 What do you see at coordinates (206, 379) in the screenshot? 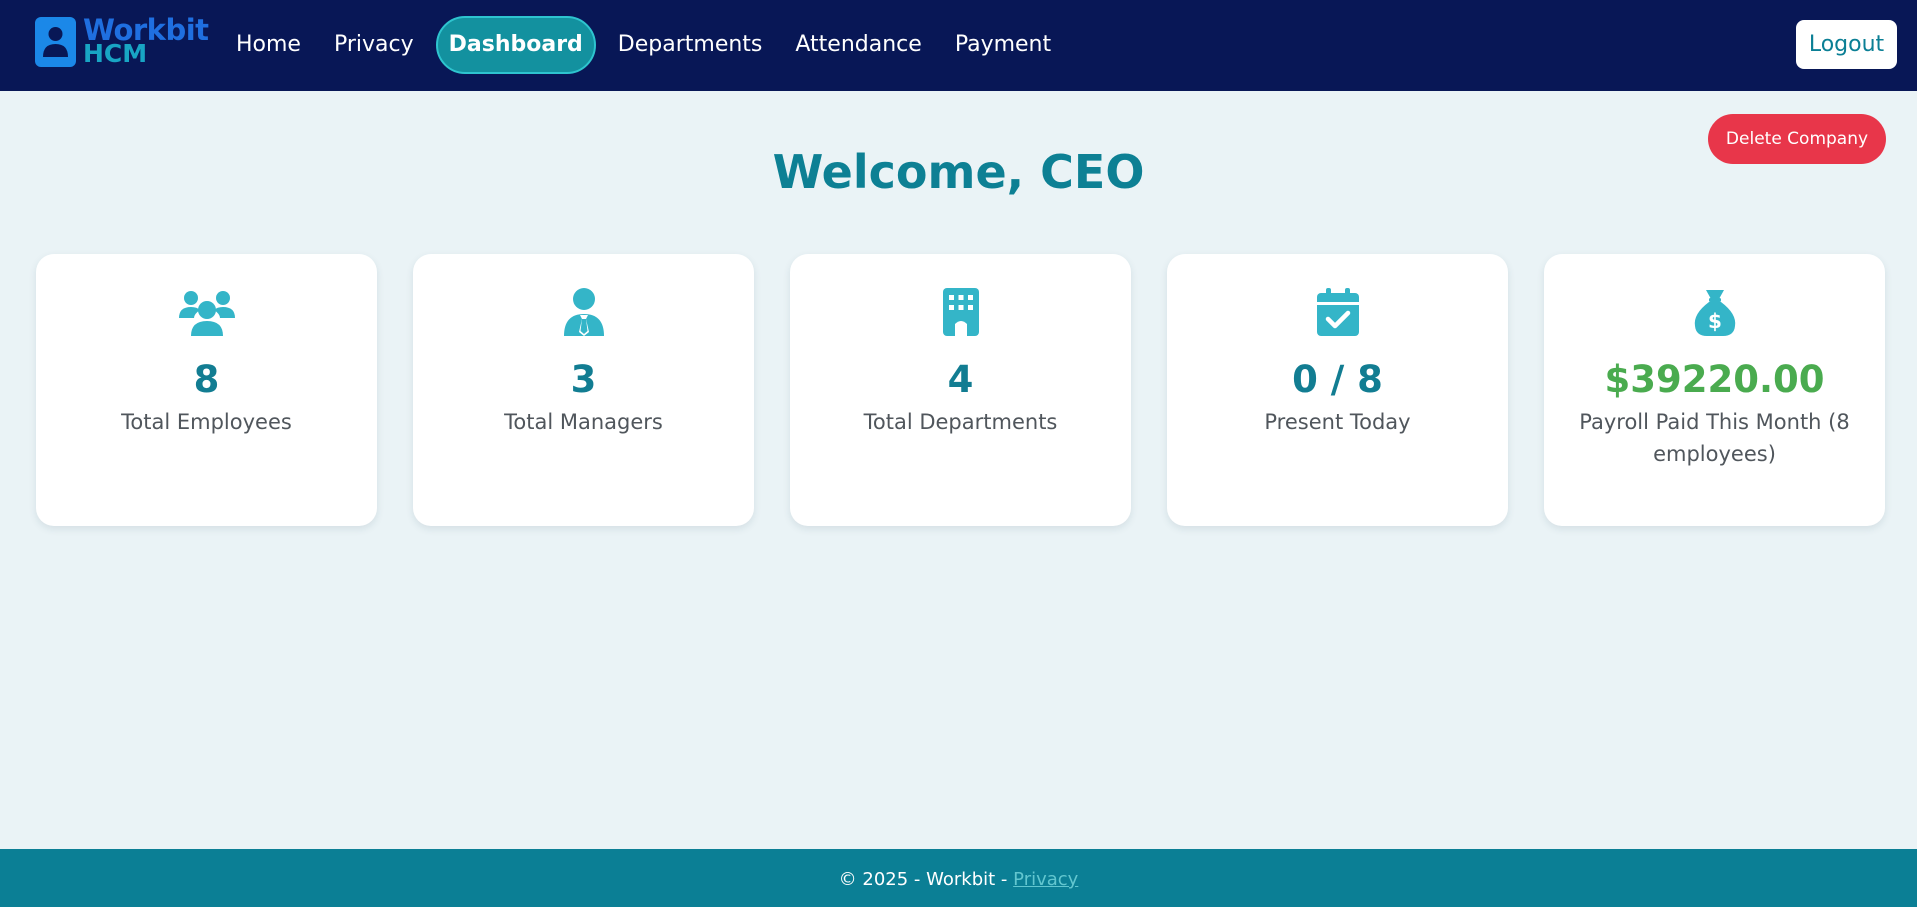
I see `stat-value: 8` at bounding box center [206, 379].